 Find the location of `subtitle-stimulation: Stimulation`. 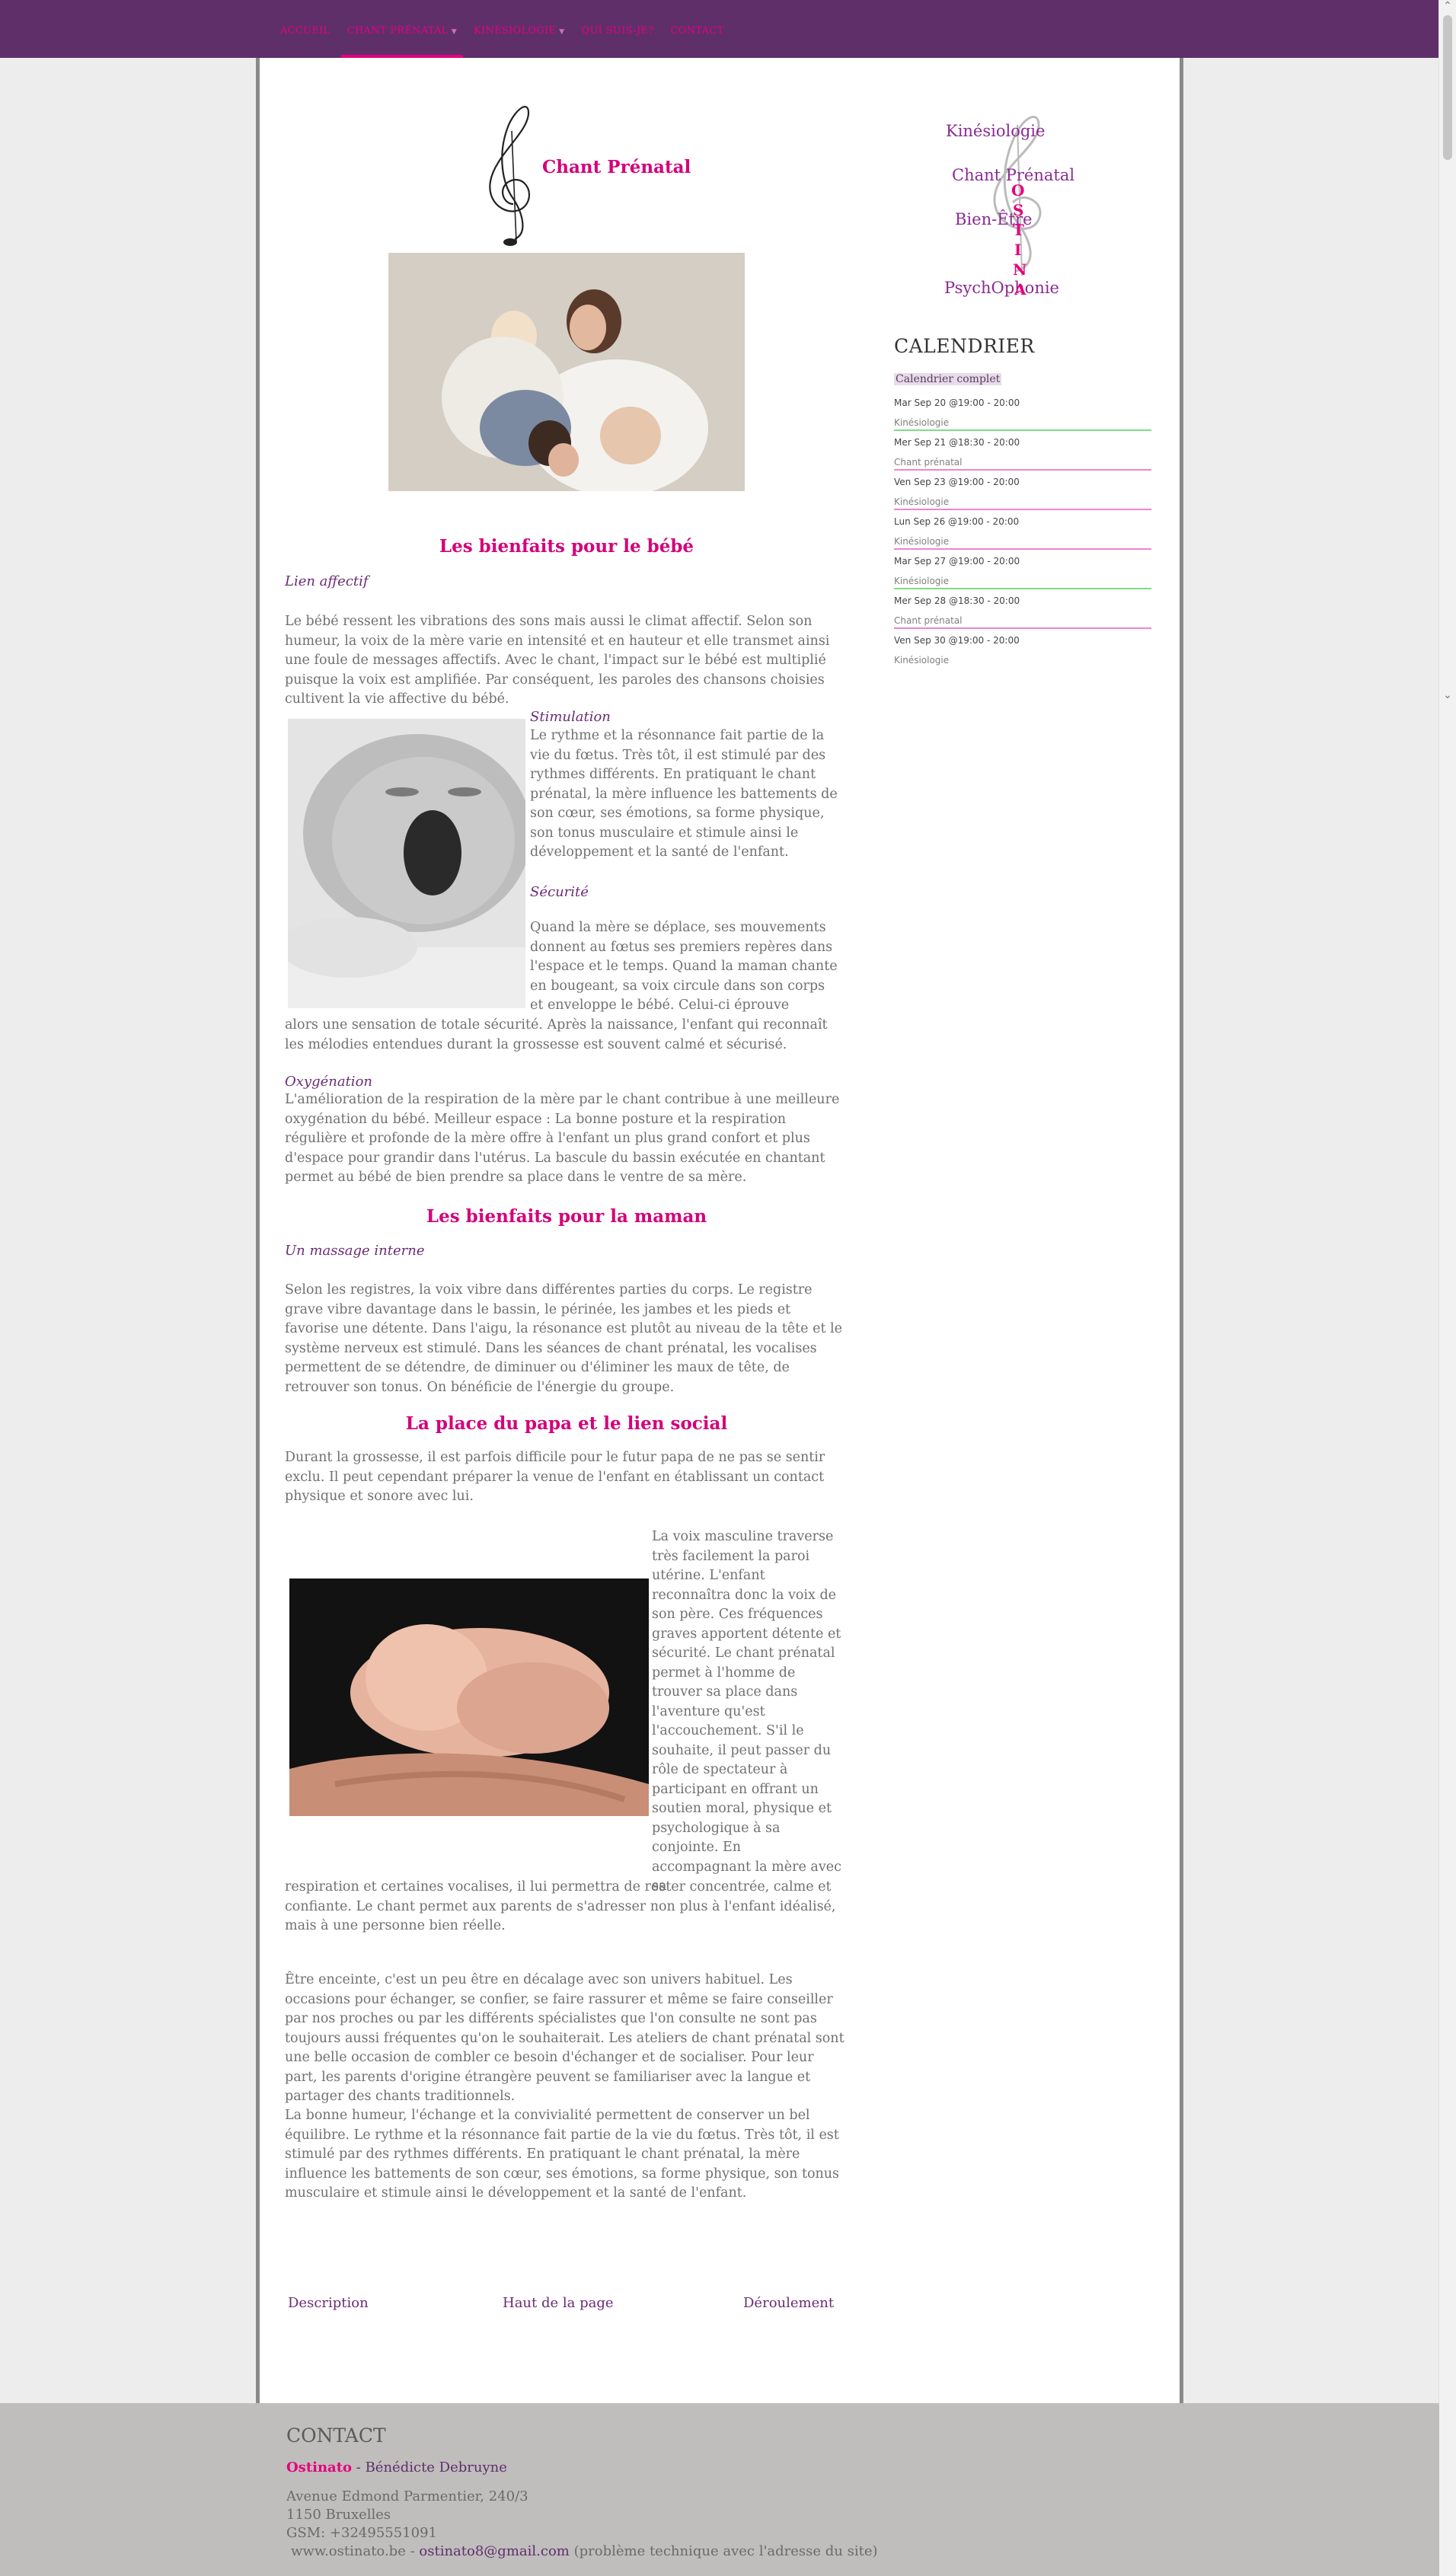

subtitle-stimulation: Stimulation is located at coordinates (570, 717).